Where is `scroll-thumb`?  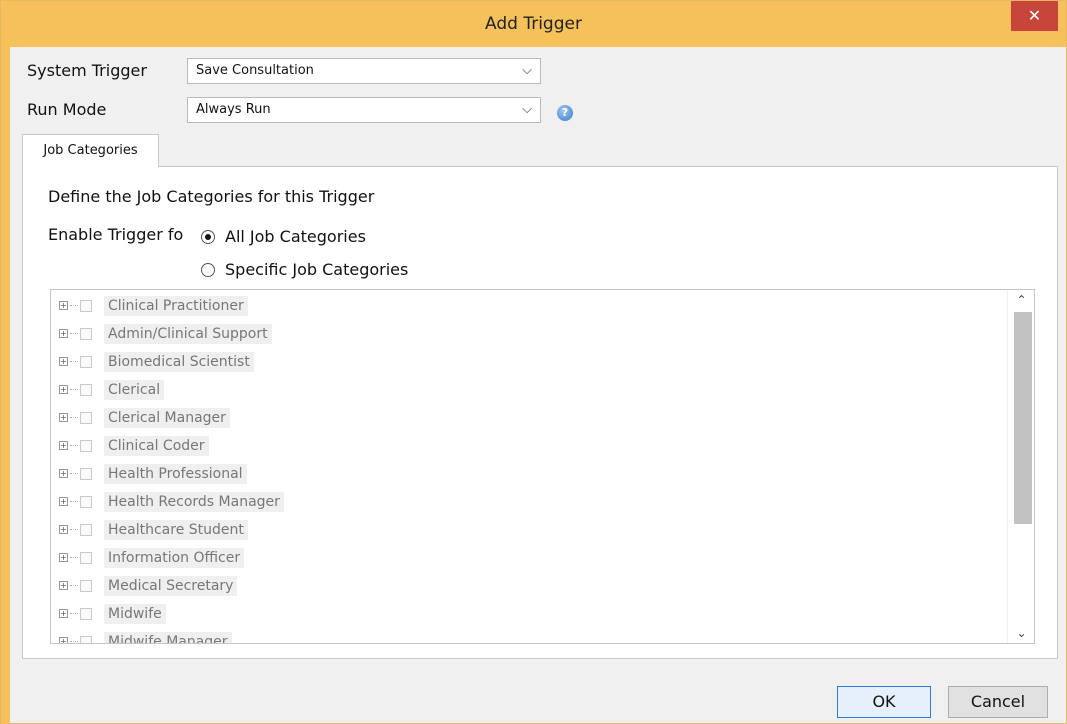
scroll-thumb is located at coordinates (1023, 418).